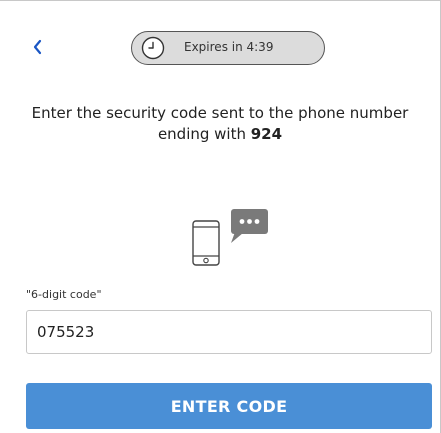  Describe the element at coordinates (153, 48) in the screenshot. I see `clock-icon` at that location.